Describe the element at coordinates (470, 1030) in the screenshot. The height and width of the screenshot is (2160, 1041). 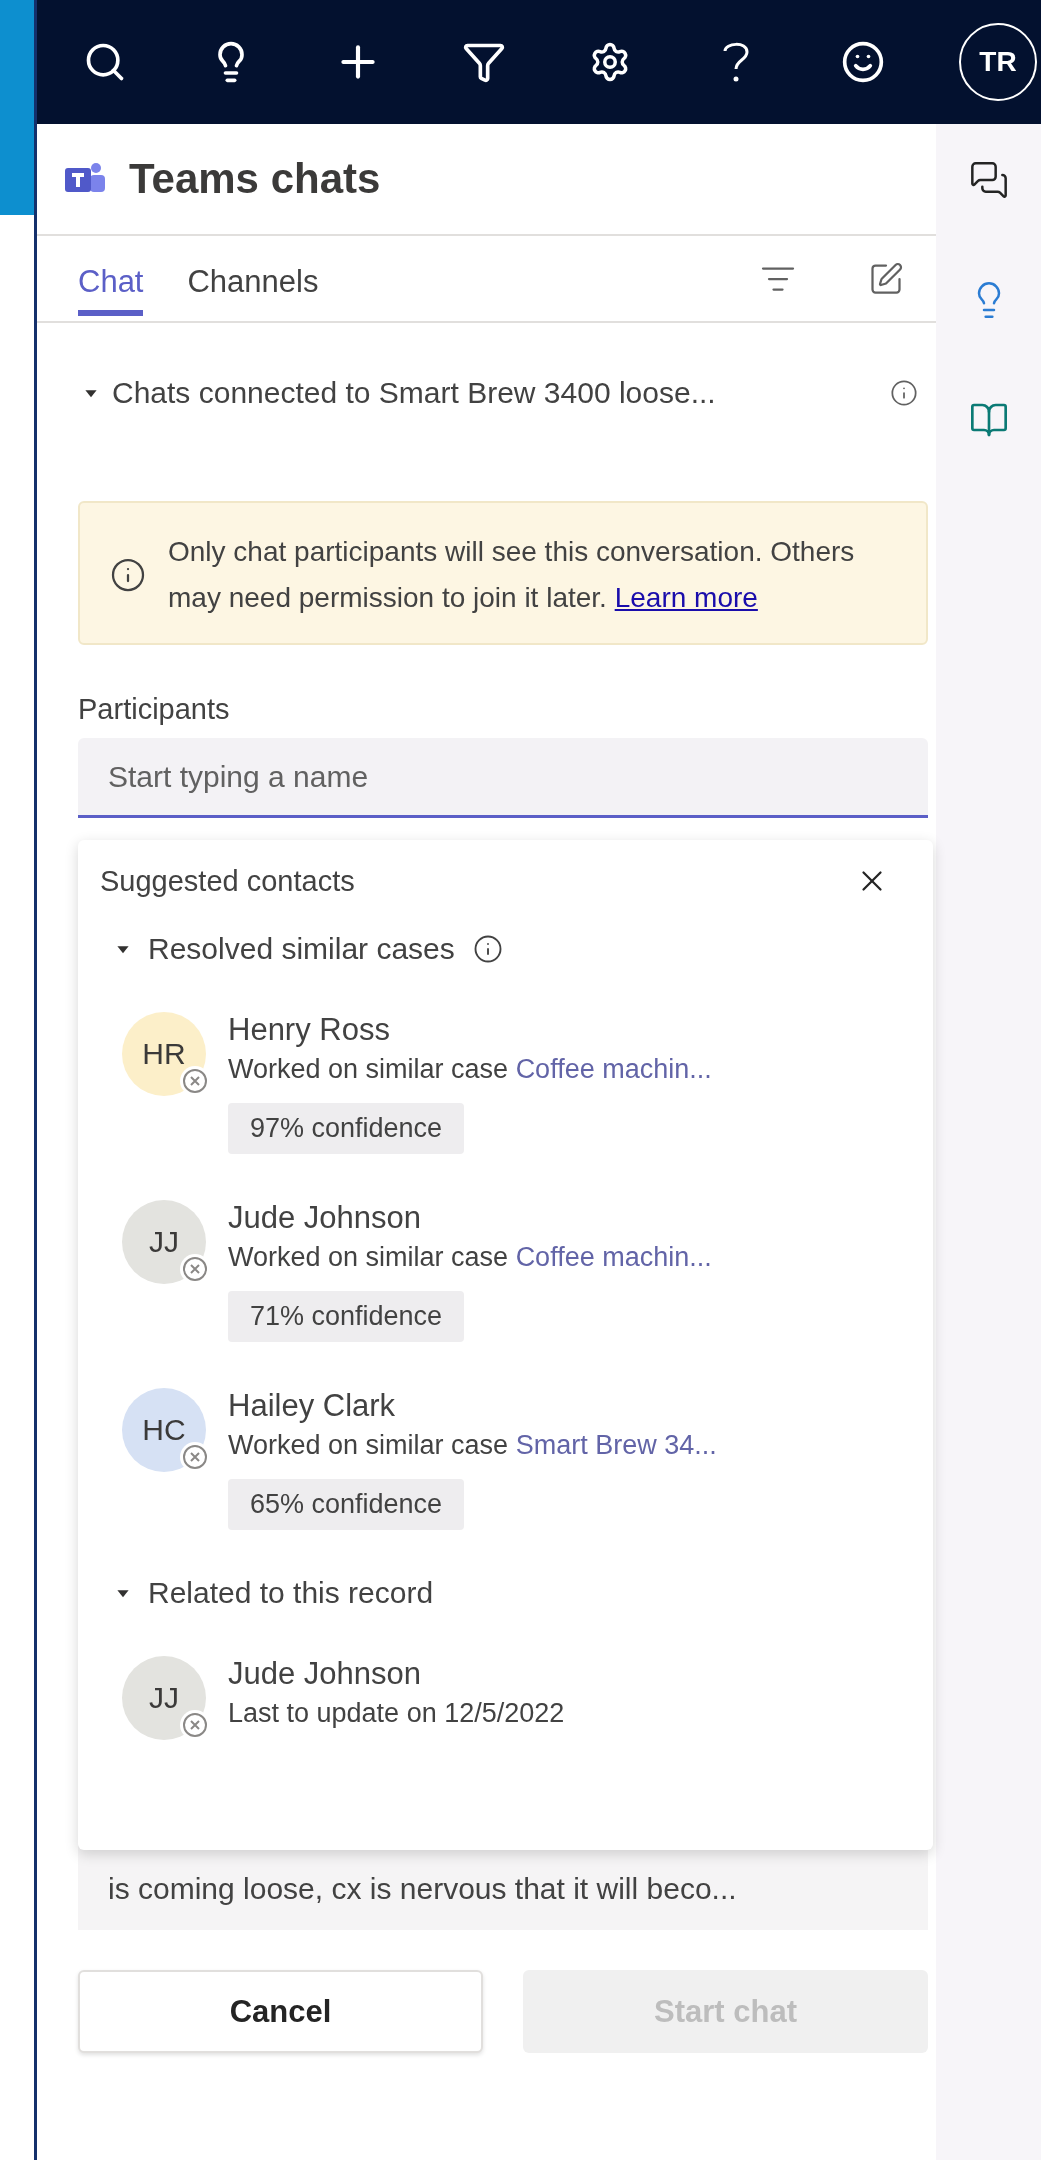
I see `contact-name: Henry Ross` at that location.